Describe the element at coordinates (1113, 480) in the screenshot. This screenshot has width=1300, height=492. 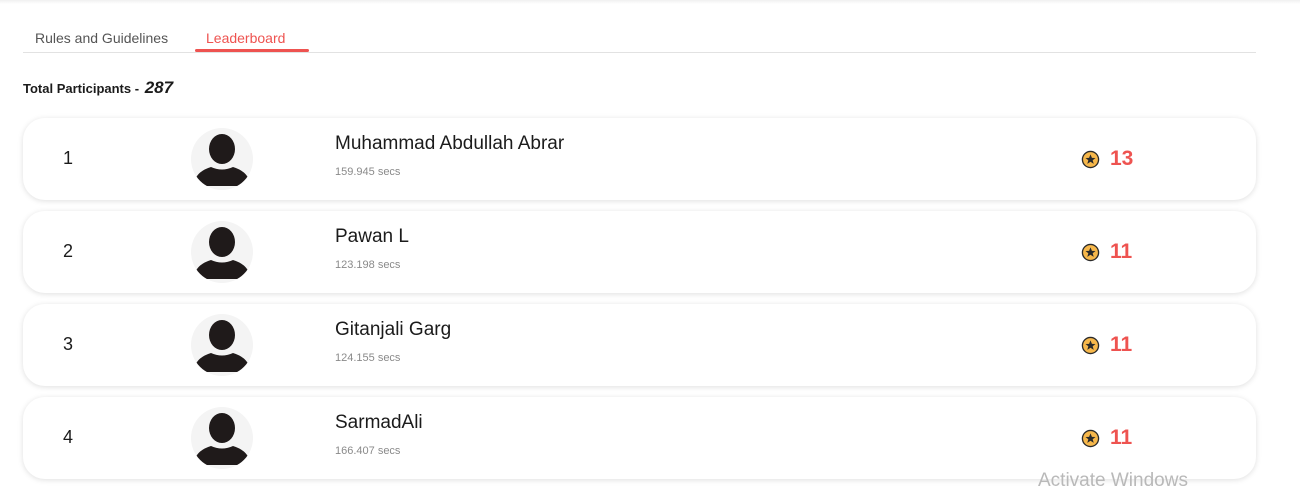
I see `windows-activation-watermark: Activate Windows` at that location.